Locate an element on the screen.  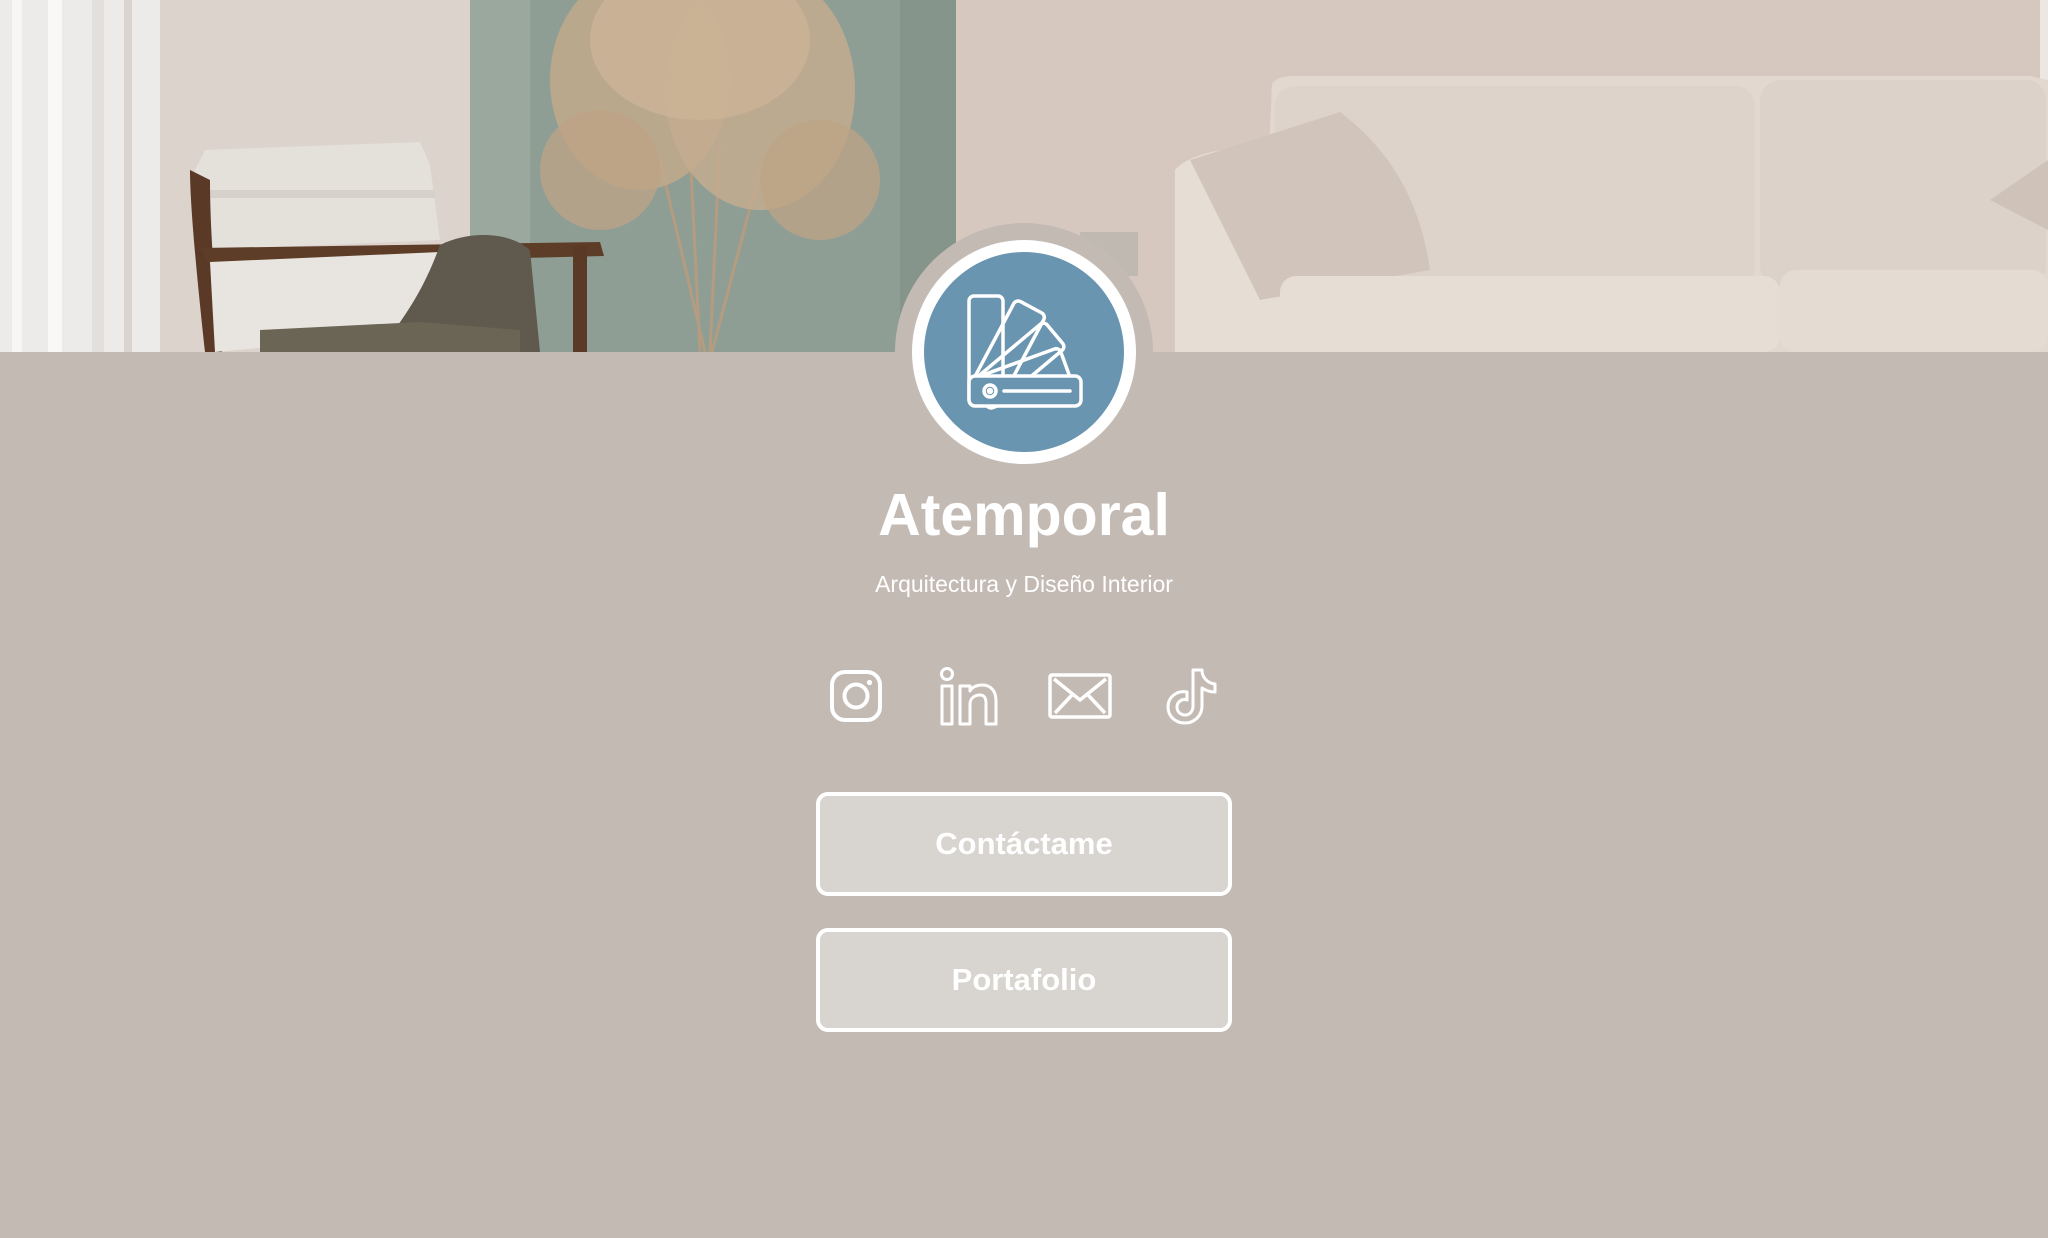
tiktok-icon is located at coordinates (1191, 696).